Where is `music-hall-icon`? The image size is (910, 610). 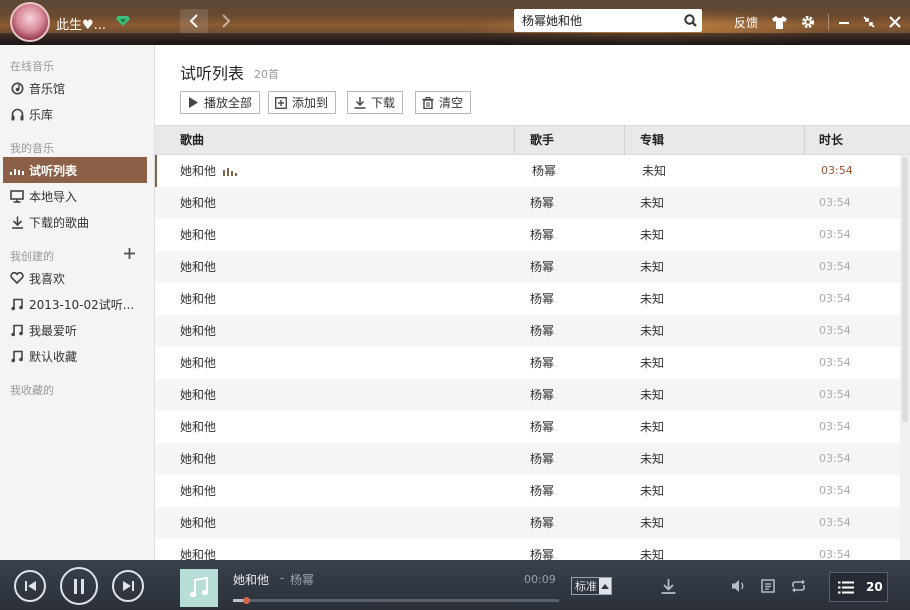
music-hall-icon is located at coordinates (17, 88).